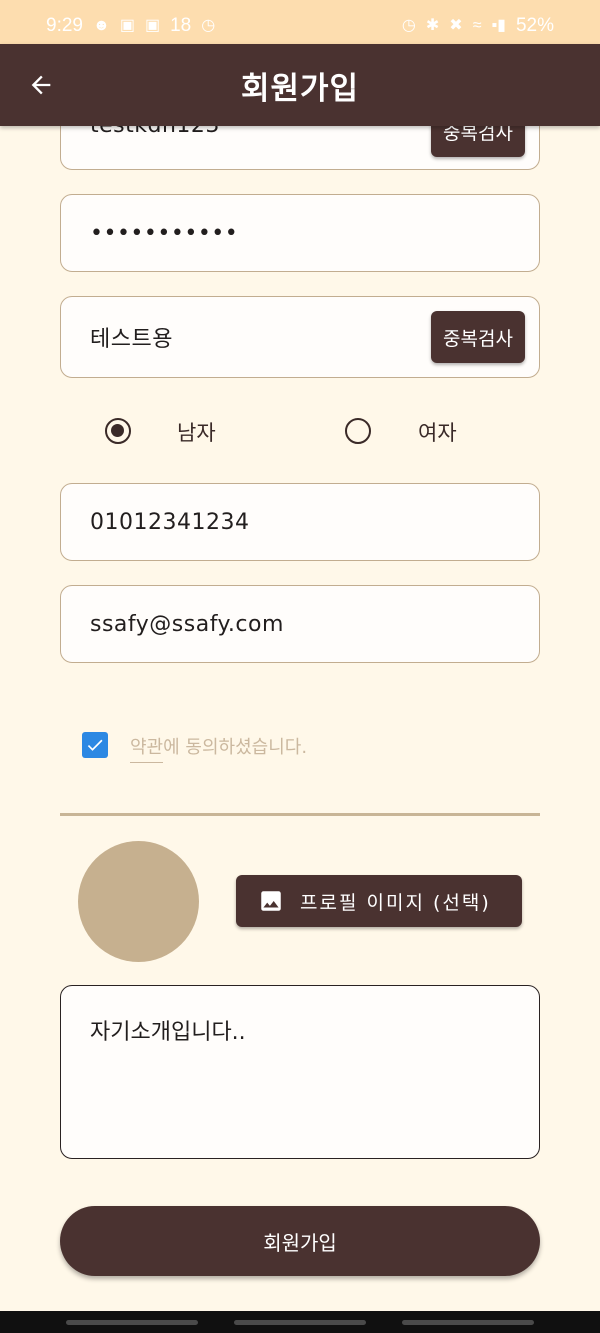 Image resolution: width=600 pixels, height=1333 pixels. What do you see at coordinates (300, 431) in the screenshot?
I see `gender-radio-group: 남자 여자` at bounding box center [300, 431].